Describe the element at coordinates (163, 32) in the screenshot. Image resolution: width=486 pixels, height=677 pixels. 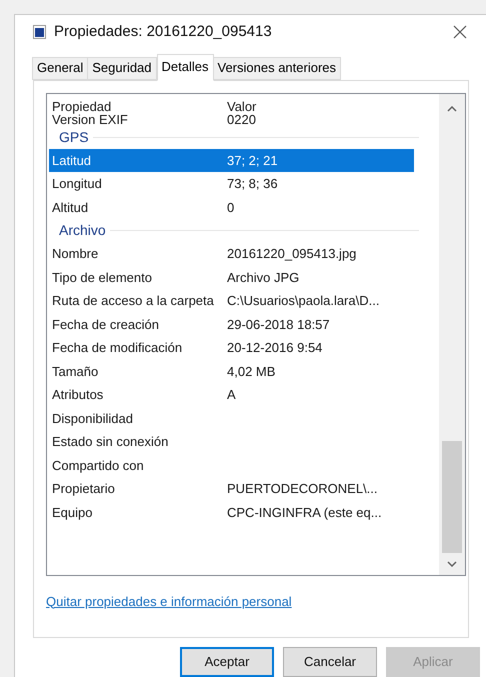
I see `window-title: Propiedades: 20161220_095413` at that location.